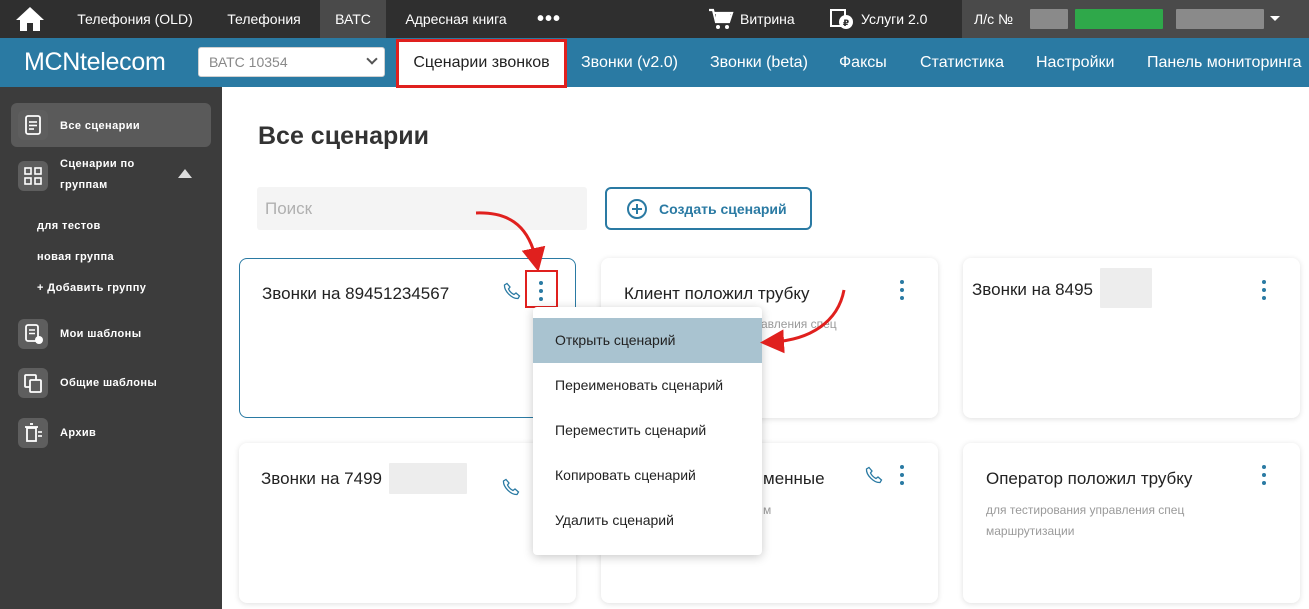  Describe the element at coordinates (185, 173) in the screenshot. I see `collapse-up-icon` at that location.